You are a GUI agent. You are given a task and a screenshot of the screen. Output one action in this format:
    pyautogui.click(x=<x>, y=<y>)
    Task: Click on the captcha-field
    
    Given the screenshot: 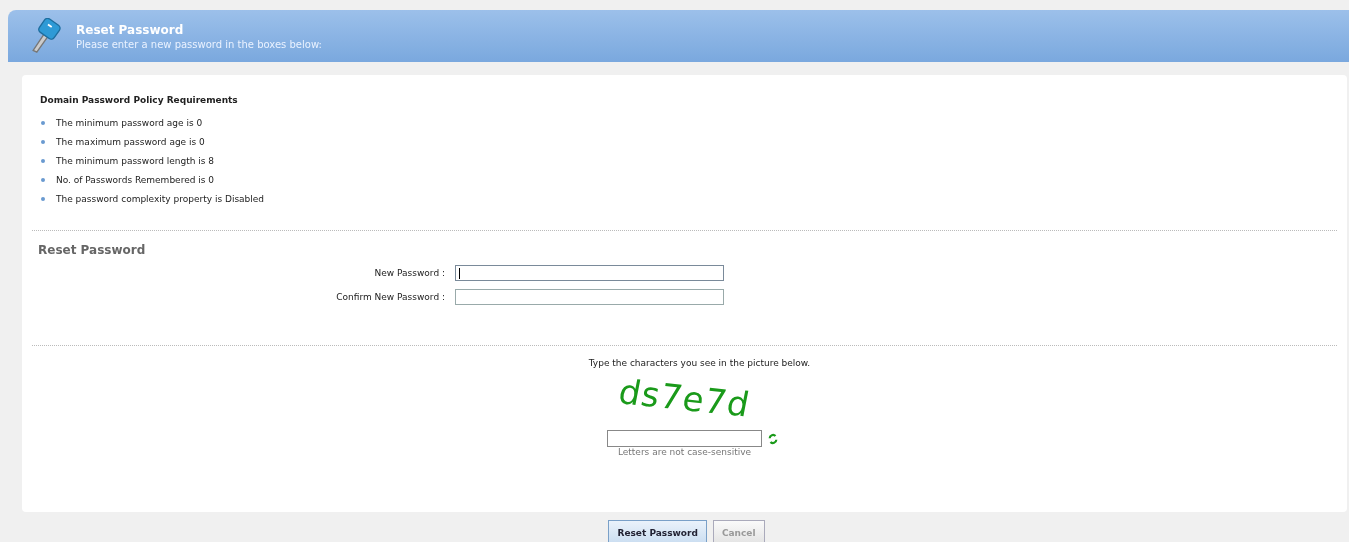 What is the action you would take?
    pyautogui.click(x=684, y=438)
    